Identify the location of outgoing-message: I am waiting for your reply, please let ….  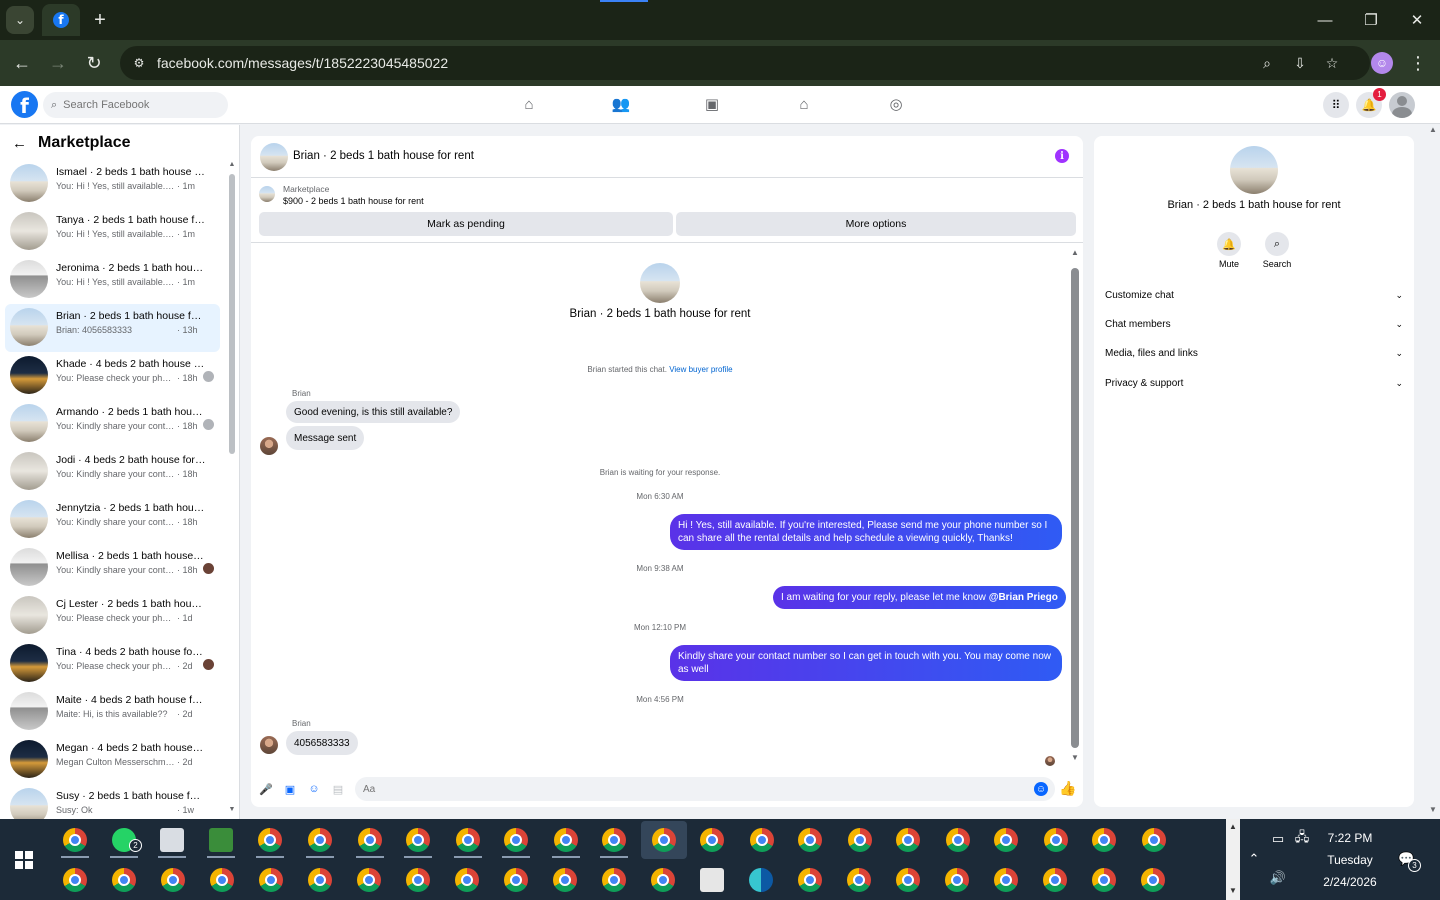
(919, 597).